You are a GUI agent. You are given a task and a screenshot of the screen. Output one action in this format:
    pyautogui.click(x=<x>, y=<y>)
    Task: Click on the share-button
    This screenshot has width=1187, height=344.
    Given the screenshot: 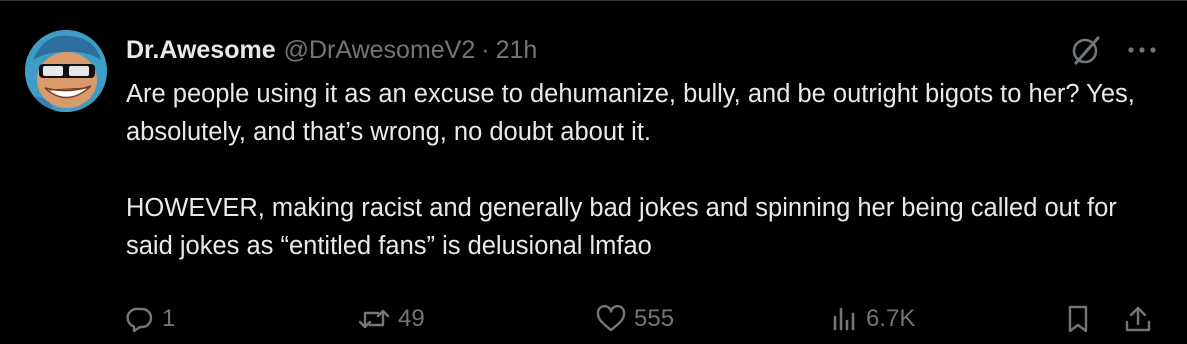 What is the action you would take?
    pyautogui.click(x=1138, y=319)
    